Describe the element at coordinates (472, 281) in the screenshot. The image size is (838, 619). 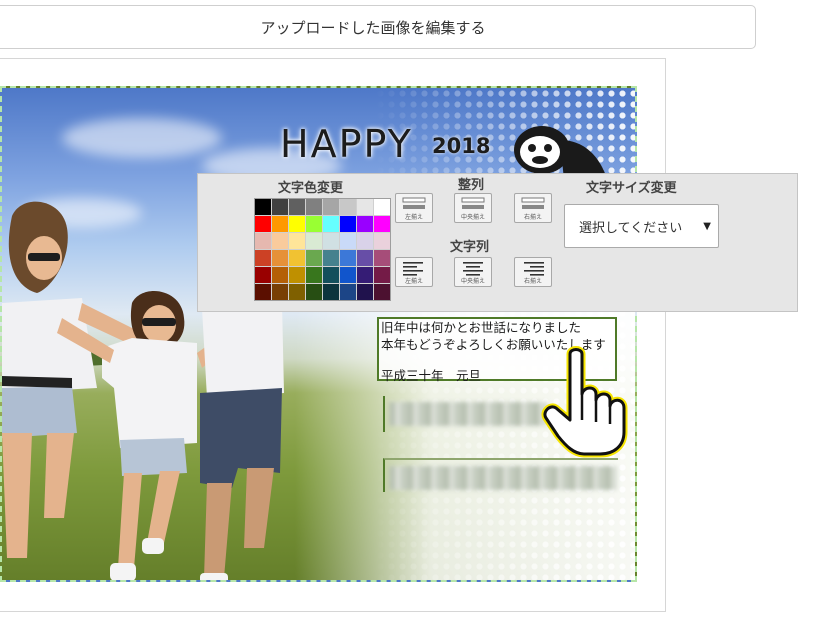
I see `text-align-center-label: 中央揃え` at that location.